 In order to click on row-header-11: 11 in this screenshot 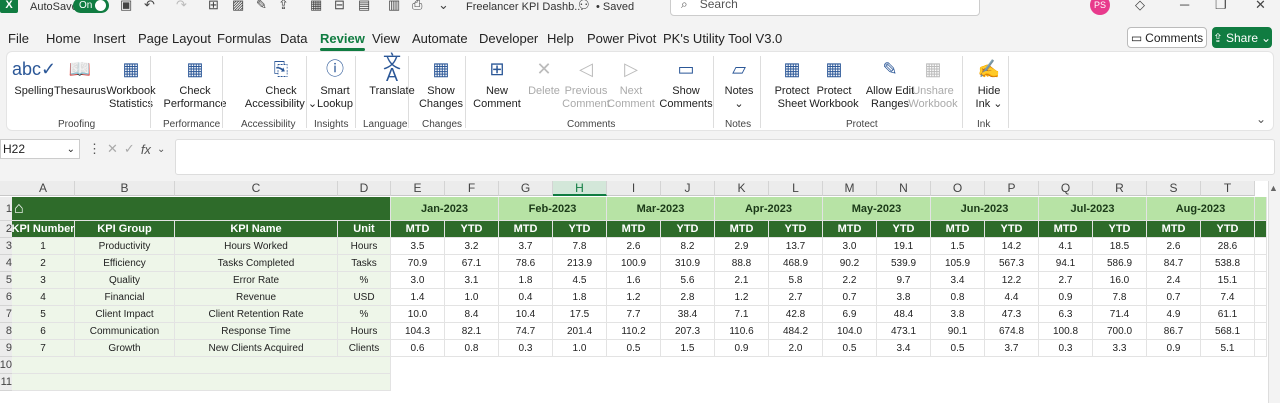, I will do `click(6, 382)`.